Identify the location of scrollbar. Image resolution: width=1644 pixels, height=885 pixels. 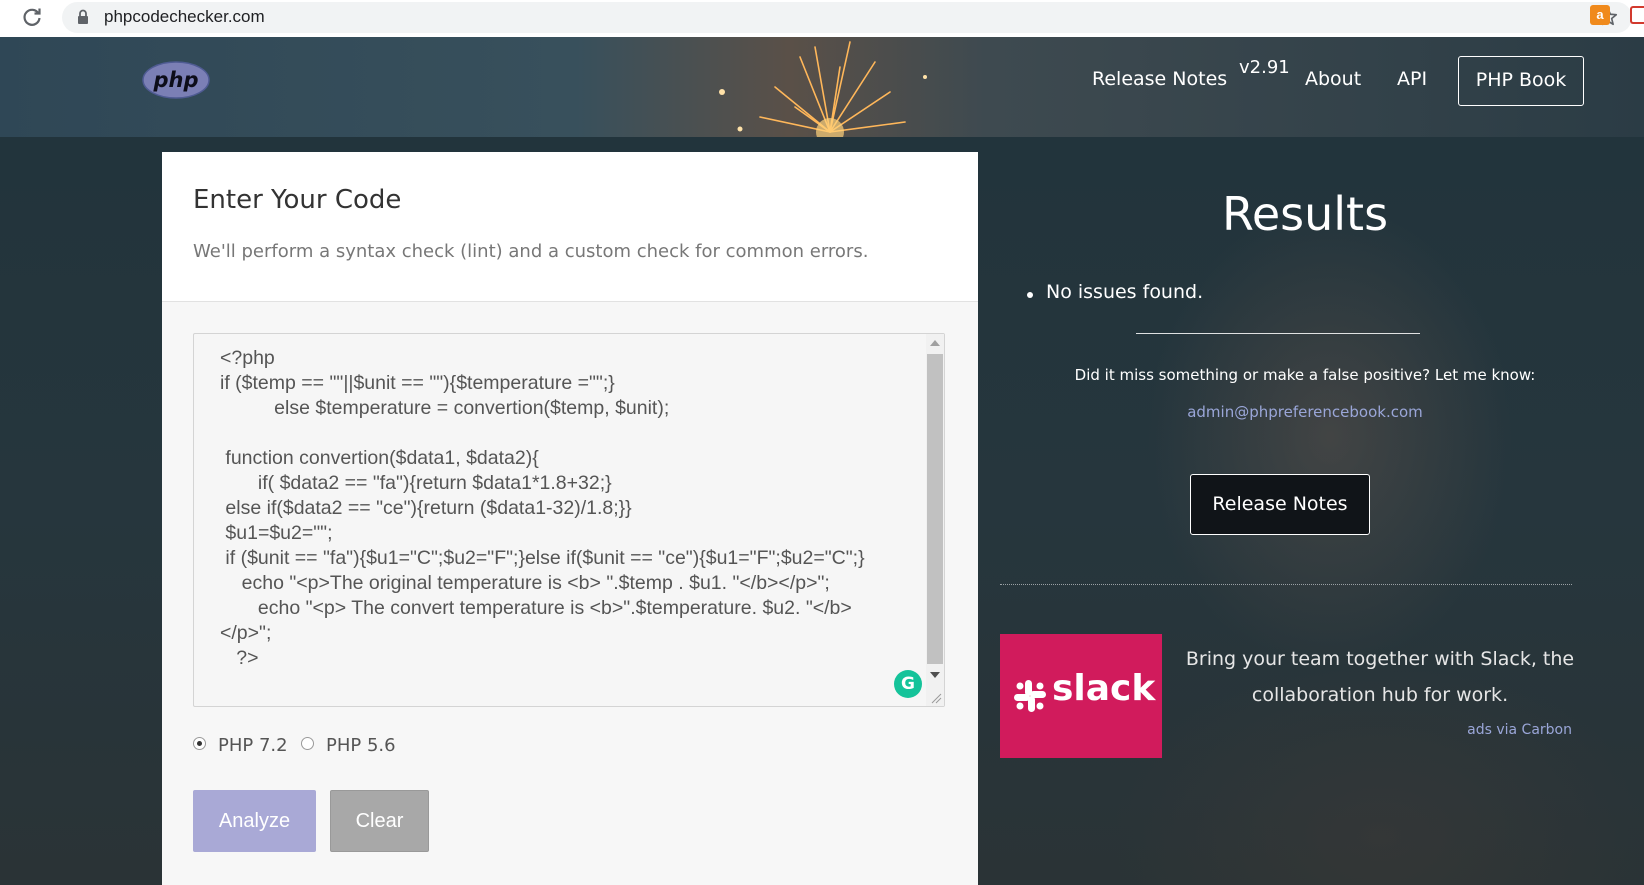
(935, 520).